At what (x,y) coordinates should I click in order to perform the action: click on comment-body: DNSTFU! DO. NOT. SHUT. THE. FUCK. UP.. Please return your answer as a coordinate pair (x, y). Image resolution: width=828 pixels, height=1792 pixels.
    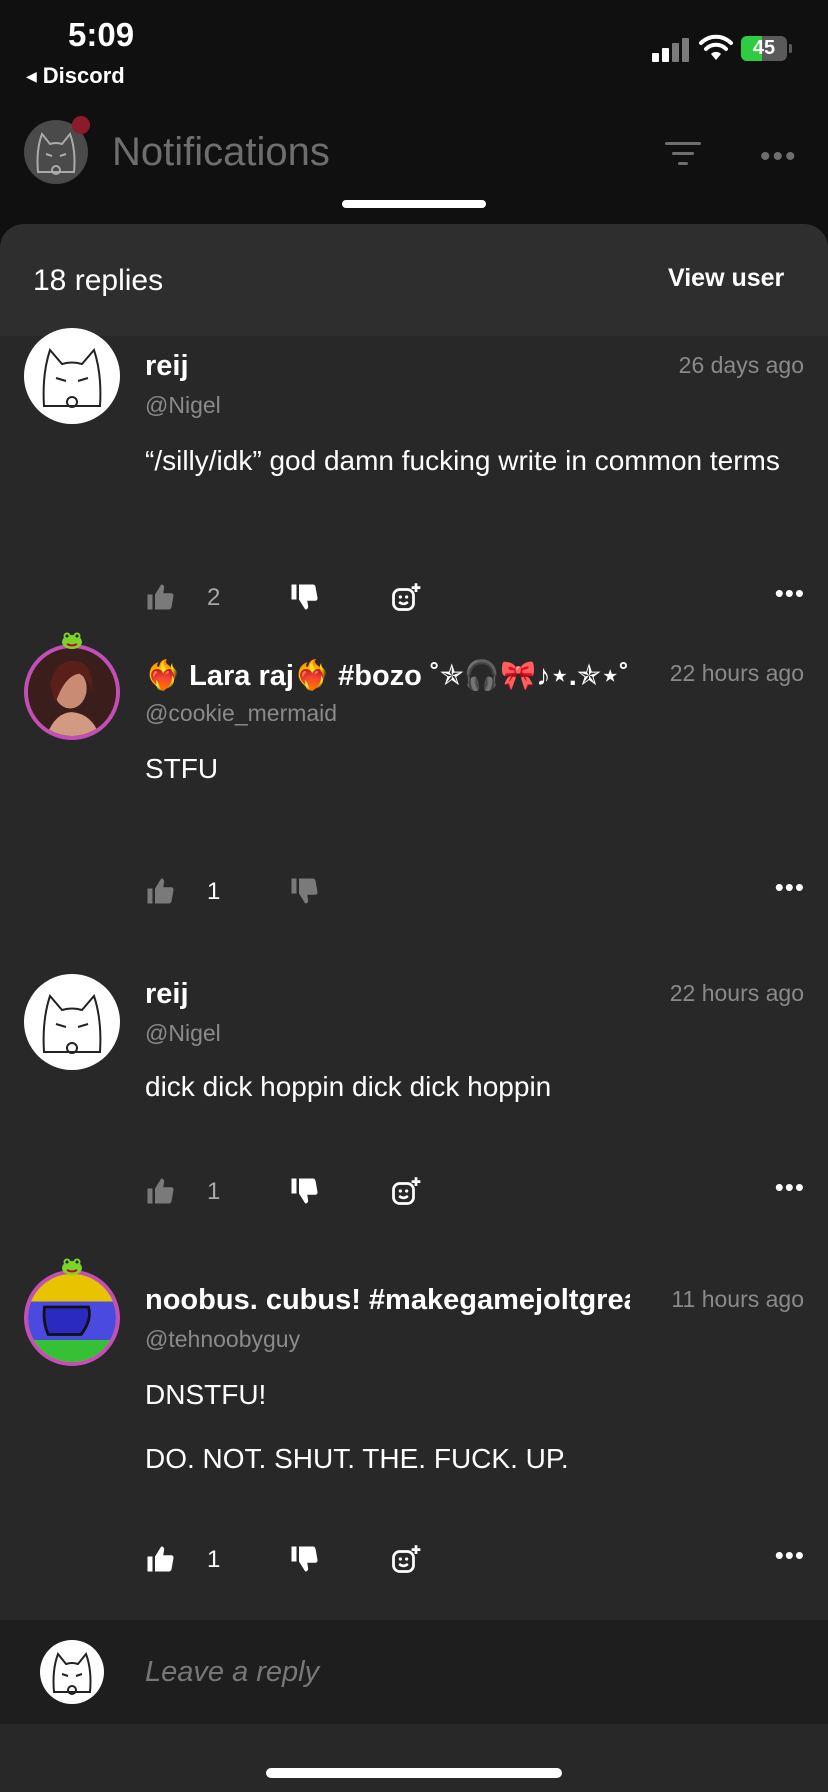
    Looking at the image, I should click on (470, 1438).